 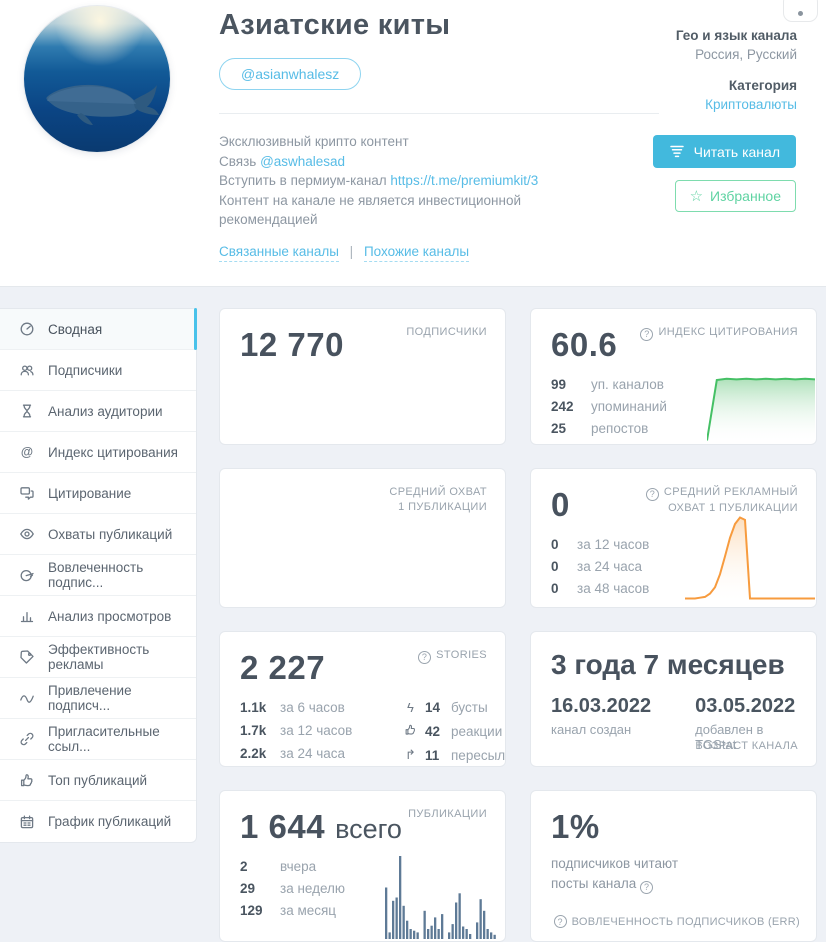 I want to click on forwards-arrow-icon: ↱, so click(x=410, y=754).